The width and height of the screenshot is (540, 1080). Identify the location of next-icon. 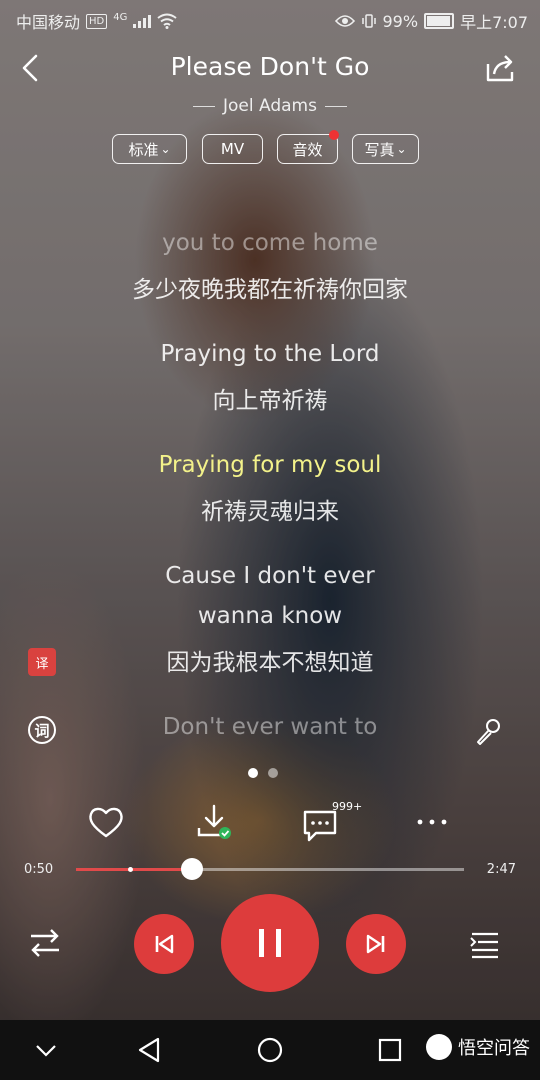
(375, 944).